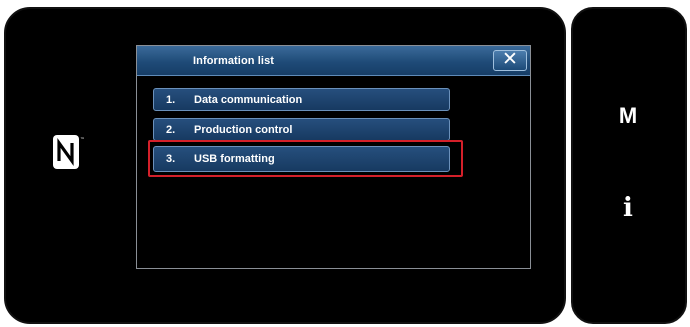 Image resolution: width=690 pixels, height=327 pixels. Describe the element at coordinates (248, 100) in the screenshot. I see `menu-item-label: Data communication` at that location.